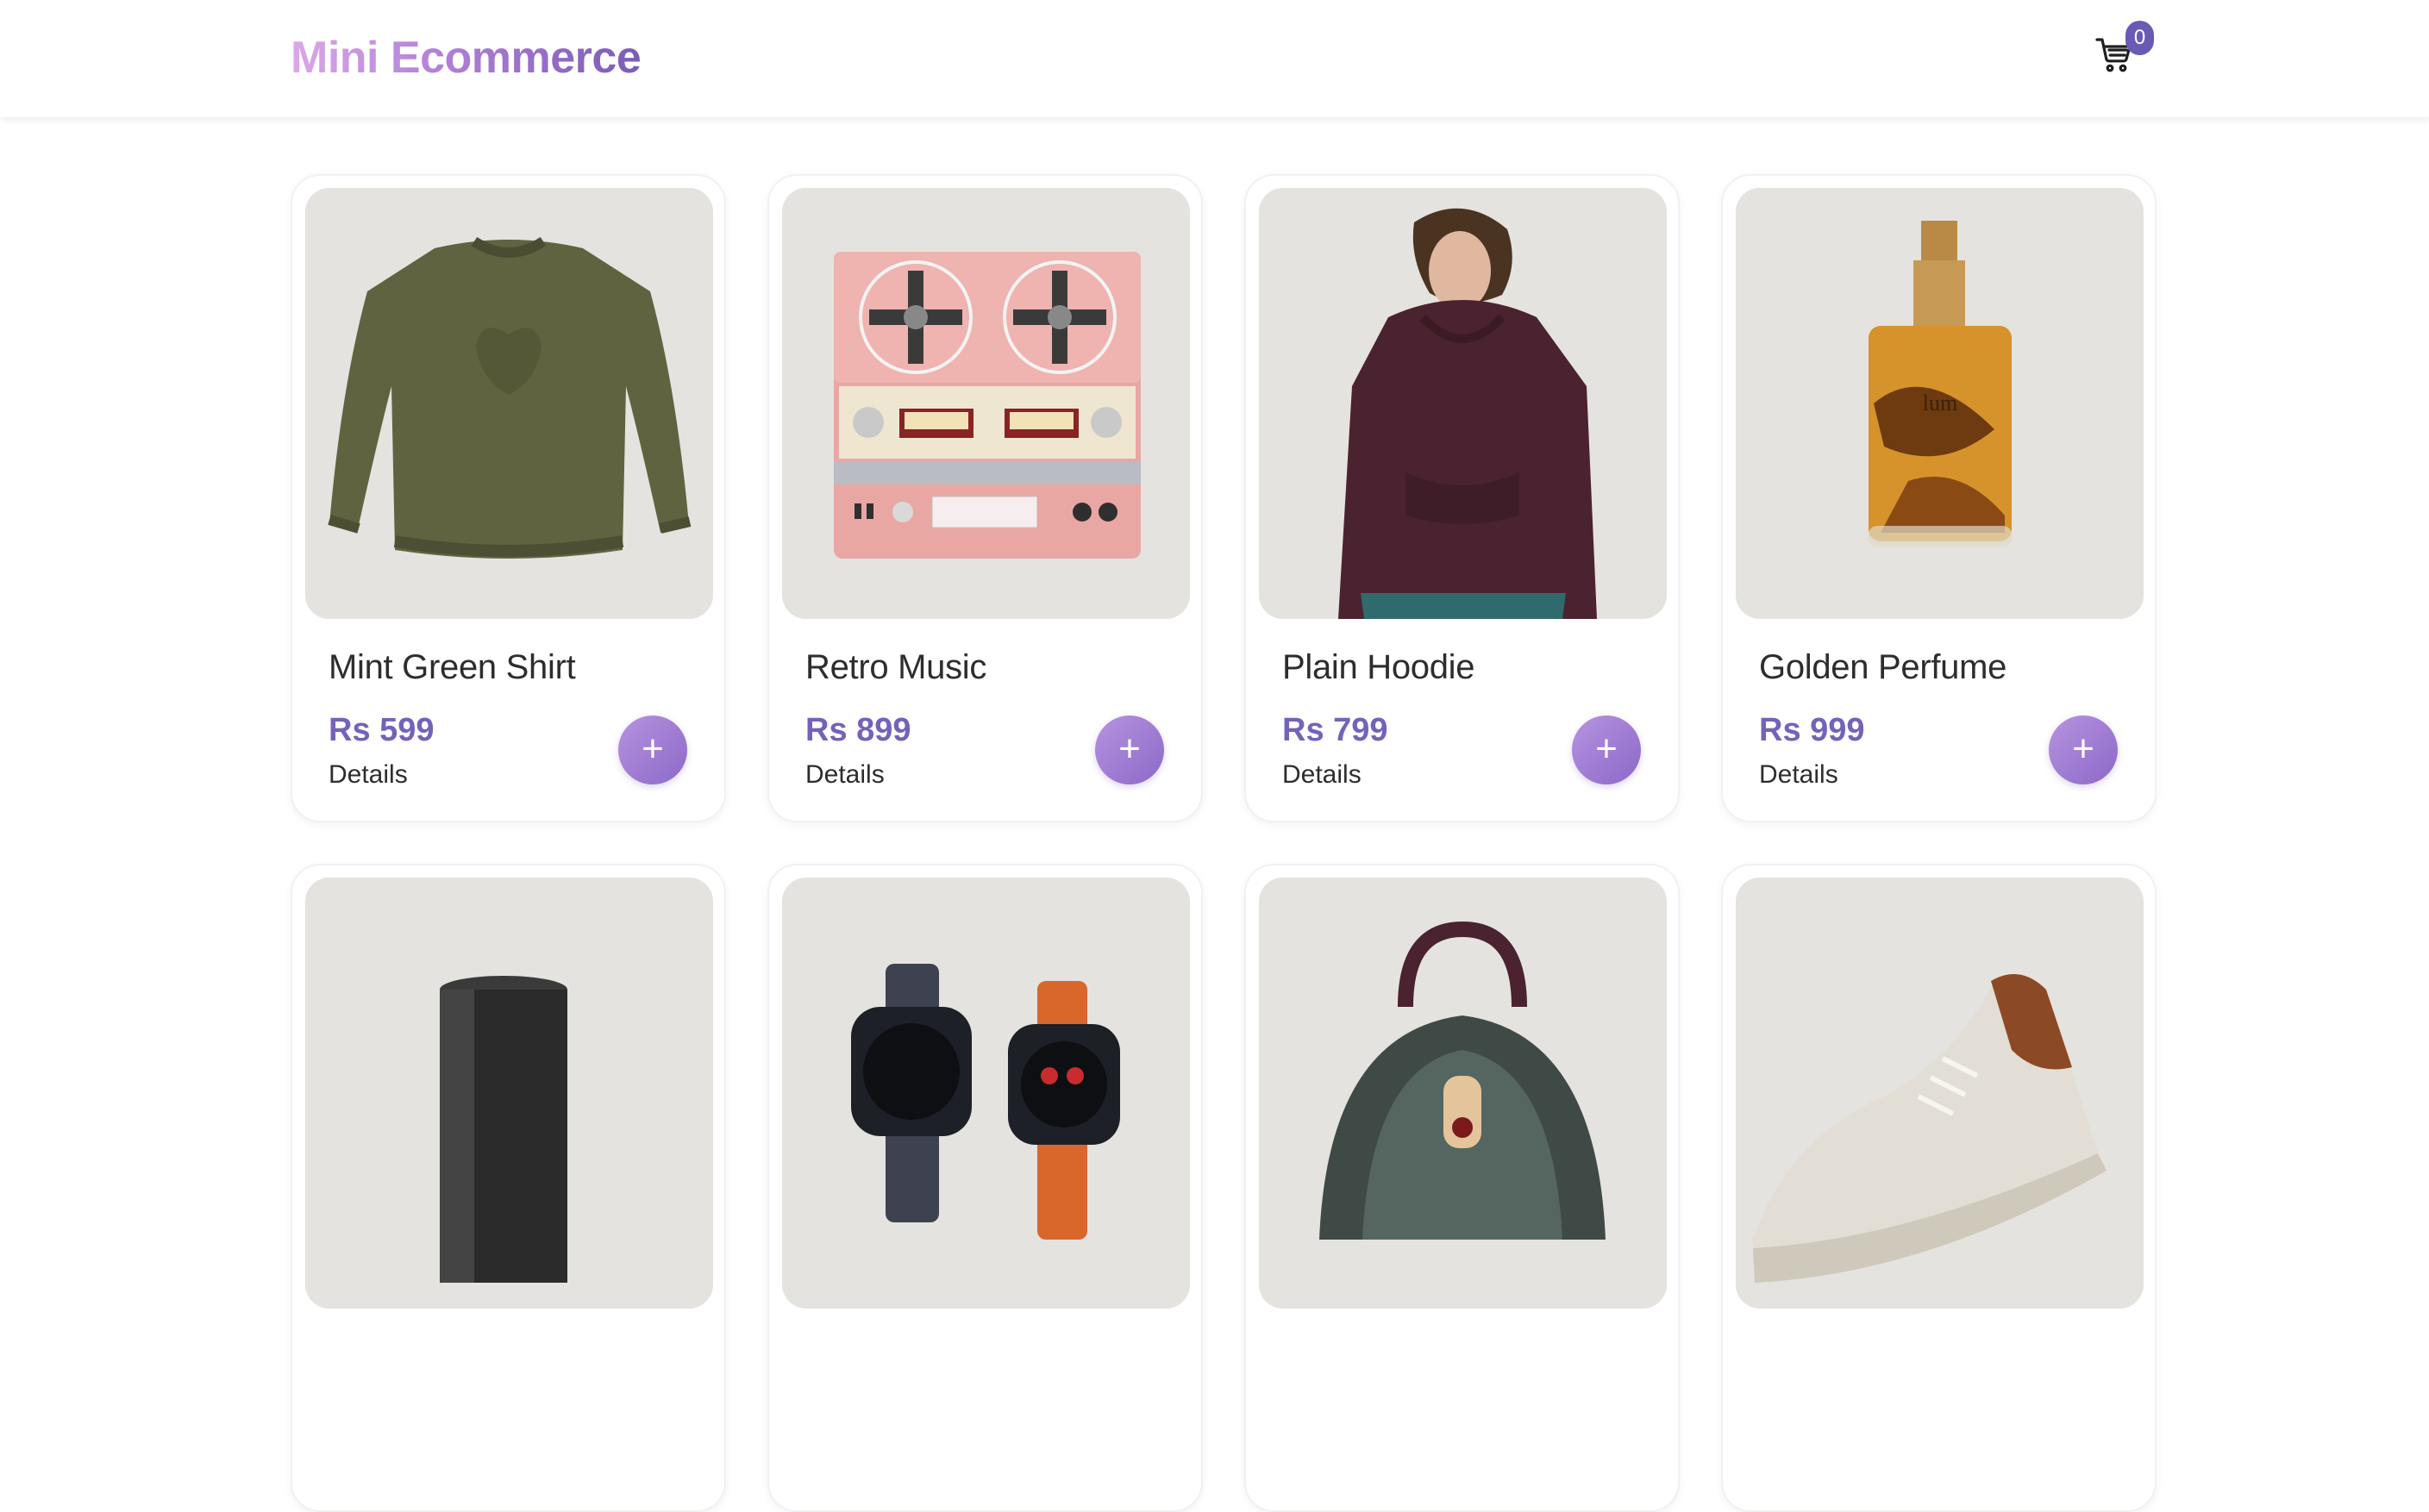  Describe the element at coordinates (1812, 730) in the screenshot. I see `product-price: Rs 999` at that location.